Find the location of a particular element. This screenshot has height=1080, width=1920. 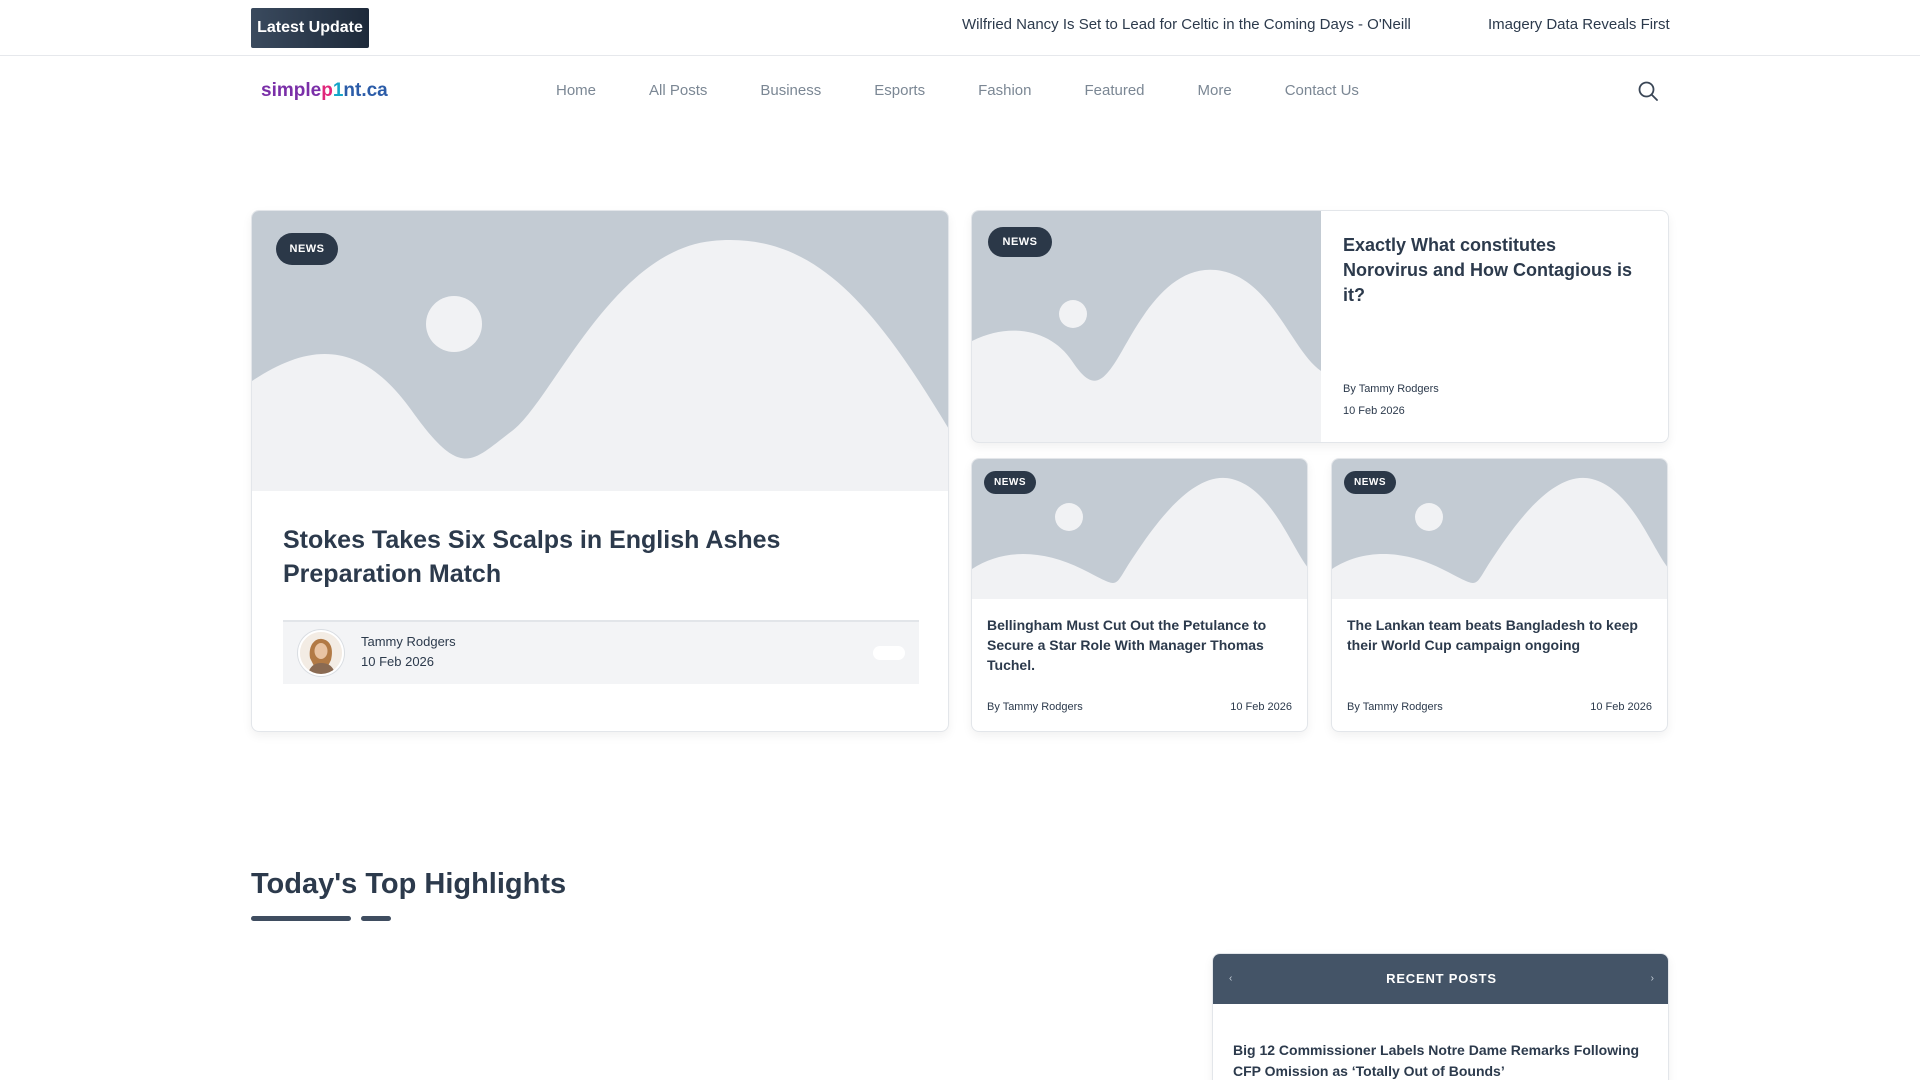

nav-item-more: More is located at coordinates (1215, 90).